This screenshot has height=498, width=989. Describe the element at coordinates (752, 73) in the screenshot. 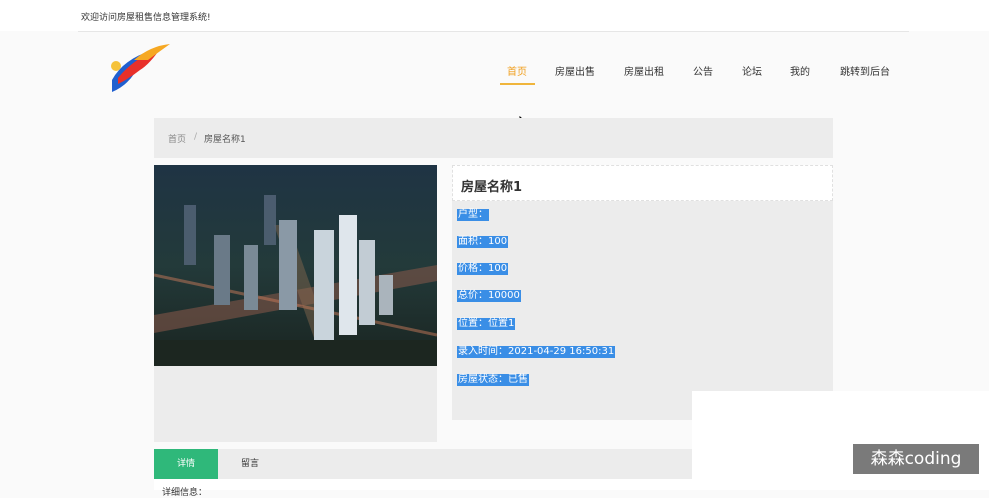

I see `nav-forum: 论坛` at that location.